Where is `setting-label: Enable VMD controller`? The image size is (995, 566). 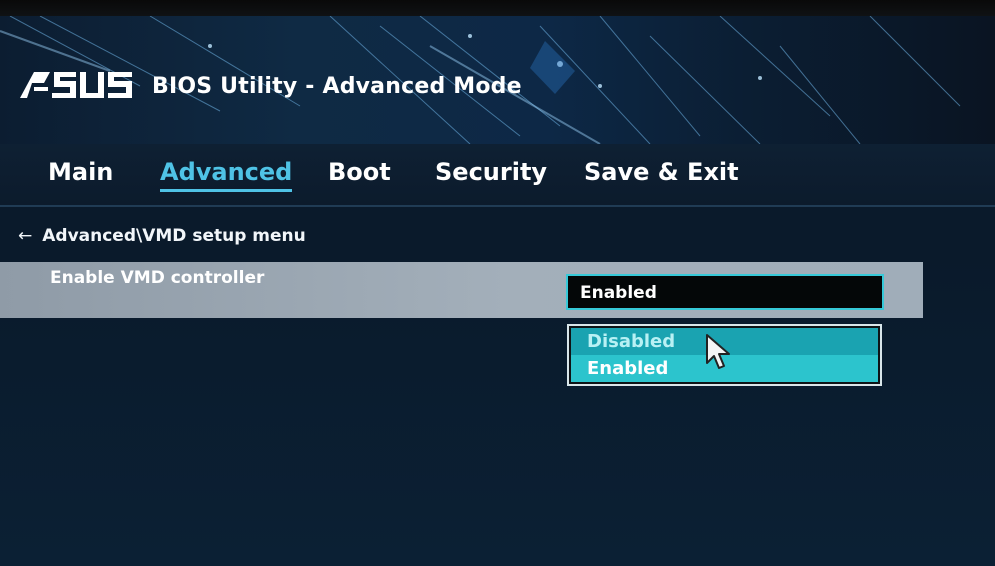
setting-label: Enable VMD controller is located at coordinates (157, 278).